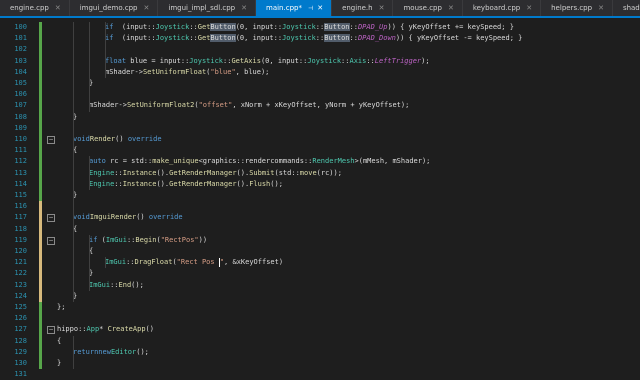 The image size is (640, 380). Describe the element at coordinates (320, 128) in the screenshot. I see `code-line: 109` at that location.